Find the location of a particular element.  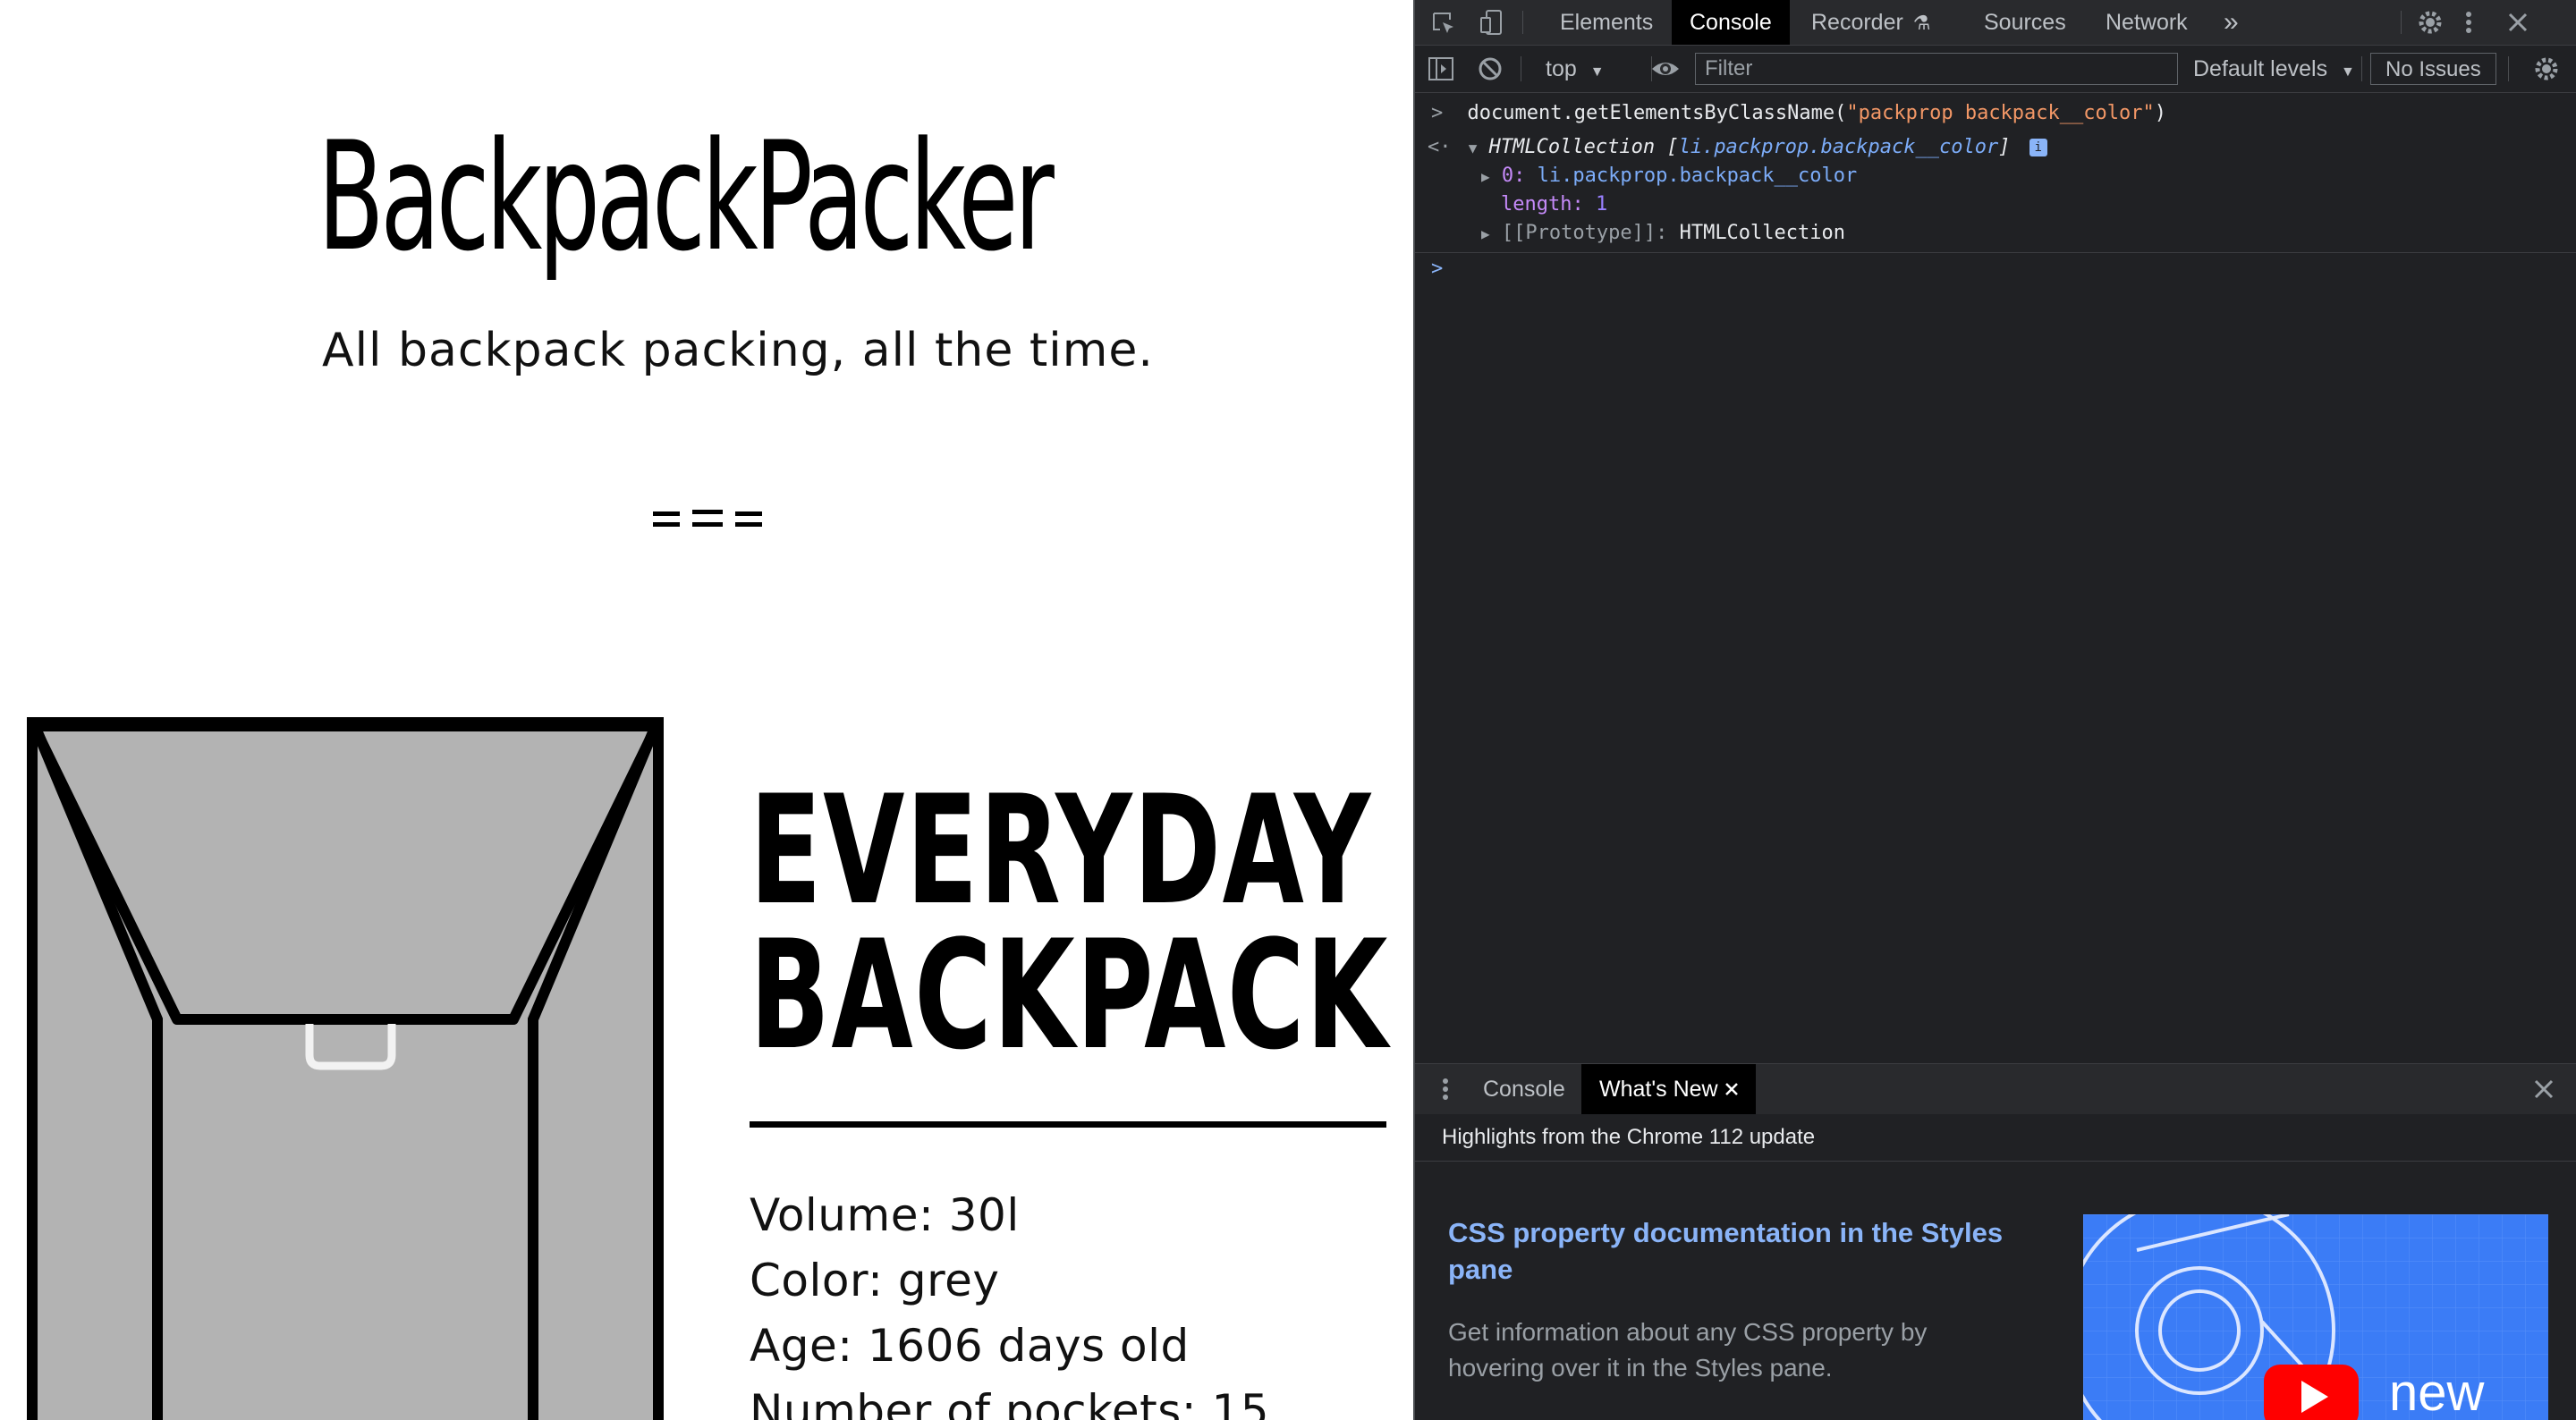

drawer-tab-console: Console is located at coordinates (1524, 1089).